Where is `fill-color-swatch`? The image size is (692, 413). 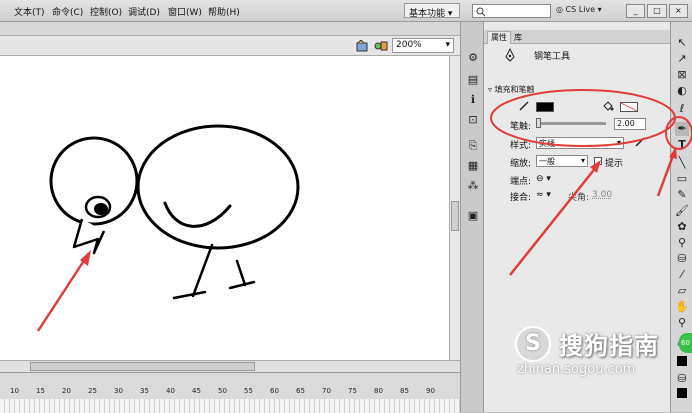
fill-color-swatch is located at coordinates (629, 107).